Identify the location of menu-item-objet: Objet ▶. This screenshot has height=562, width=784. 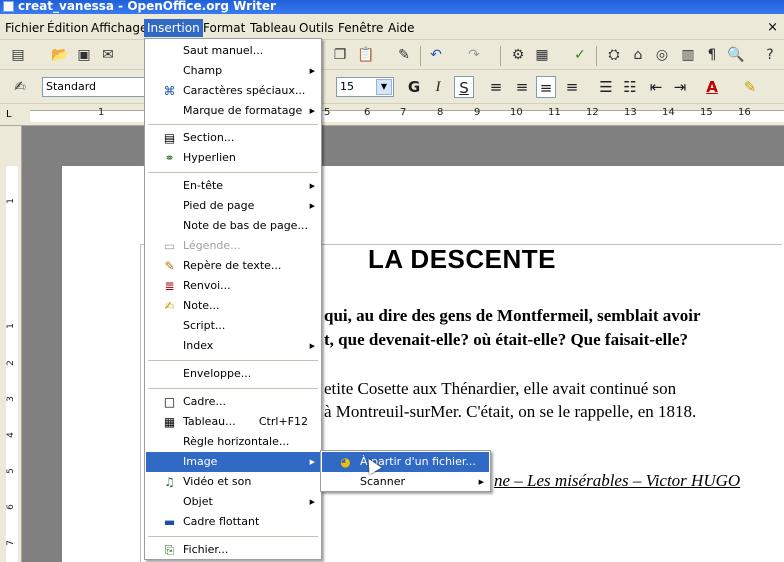
(233, 502).